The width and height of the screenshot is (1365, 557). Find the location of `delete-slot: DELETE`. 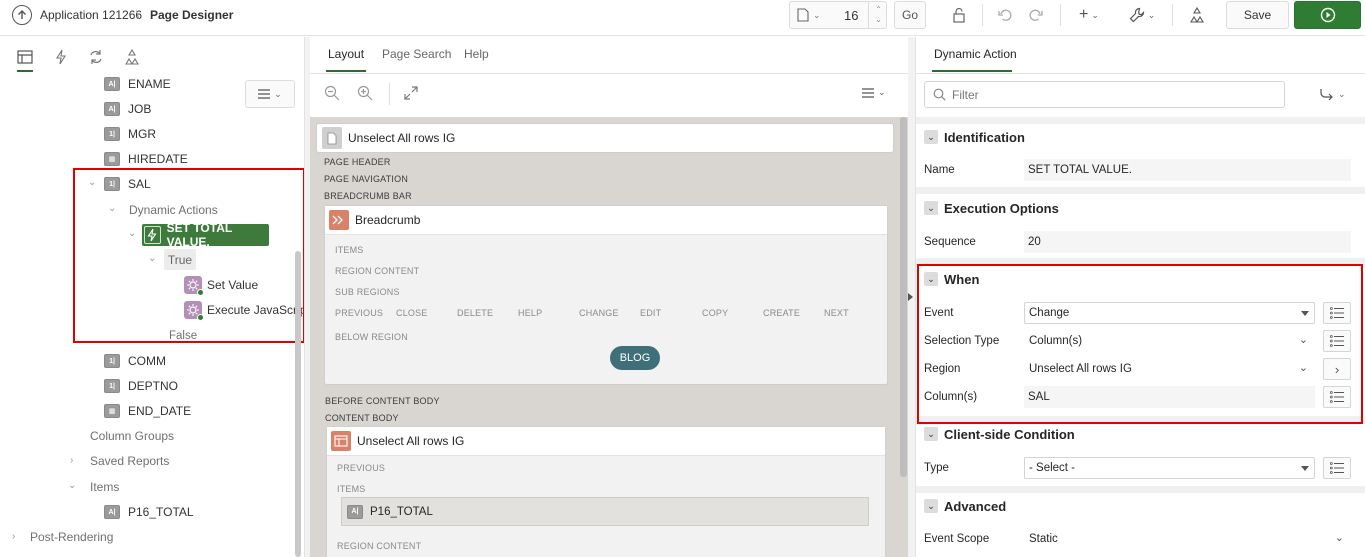

delete-slot: DELETE is located at coordinates (475, 313).